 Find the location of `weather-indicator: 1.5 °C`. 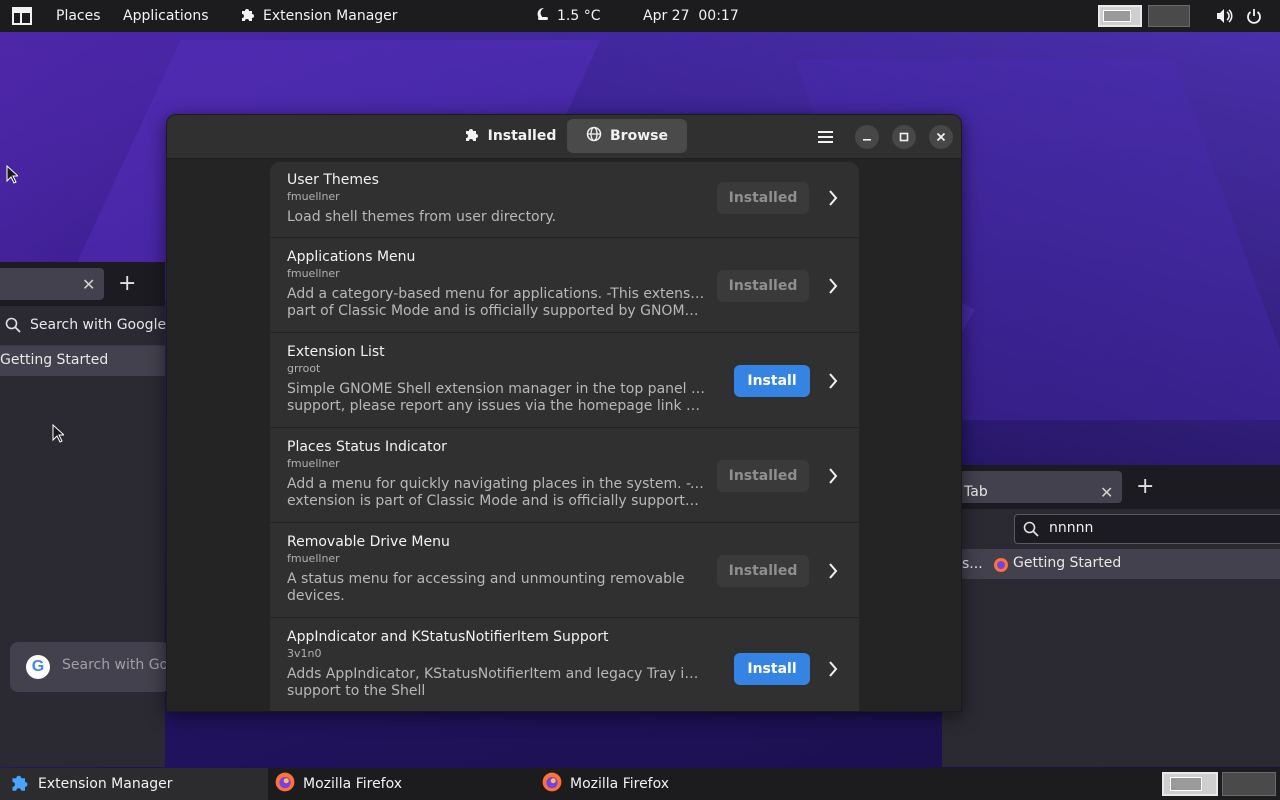

weather-indicator: 1.5 °C is located at coordinates (567, 16).